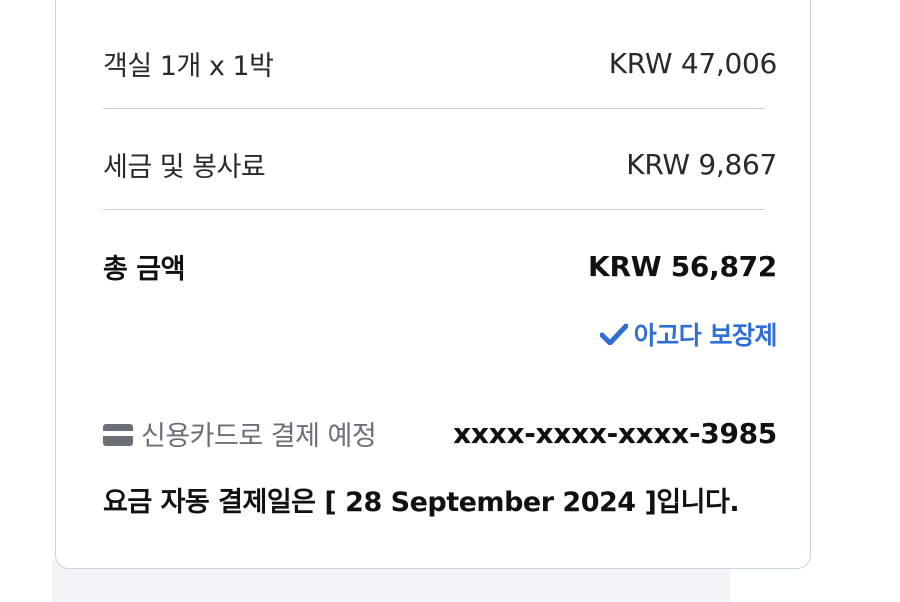  I want to click on rooms-price: KRW 47,006, so click(693, 63).